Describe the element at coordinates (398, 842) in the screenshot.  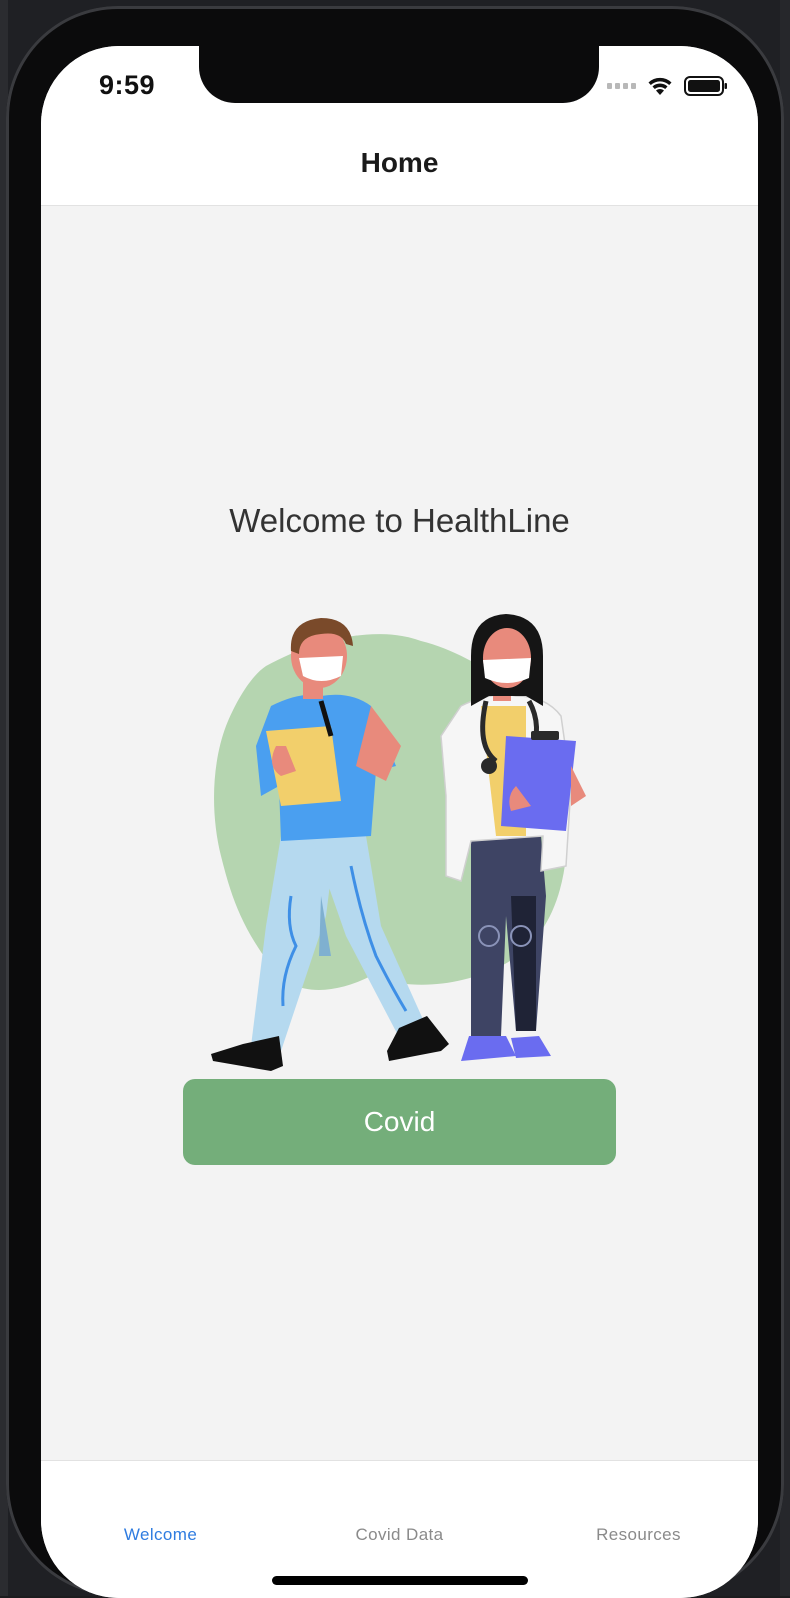
I see `medical-staff-illustration` at that location.